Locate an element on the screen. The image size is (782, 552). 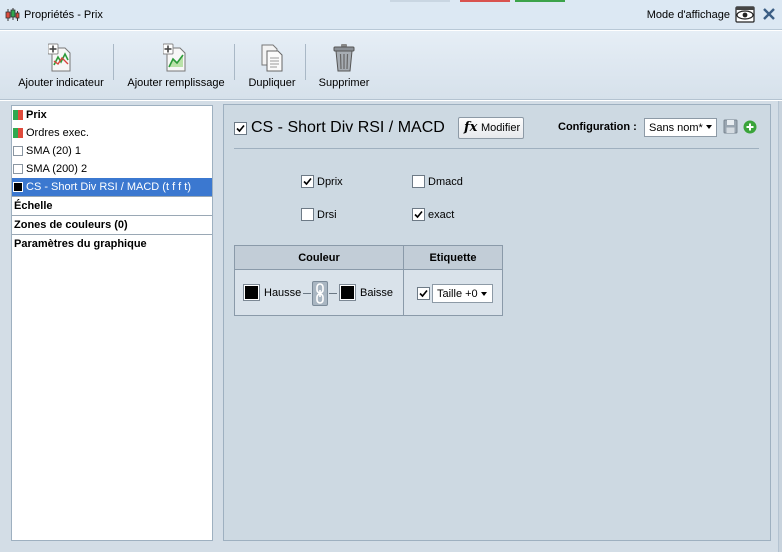
drsi-checkbox is located at coordinates (307, 214).